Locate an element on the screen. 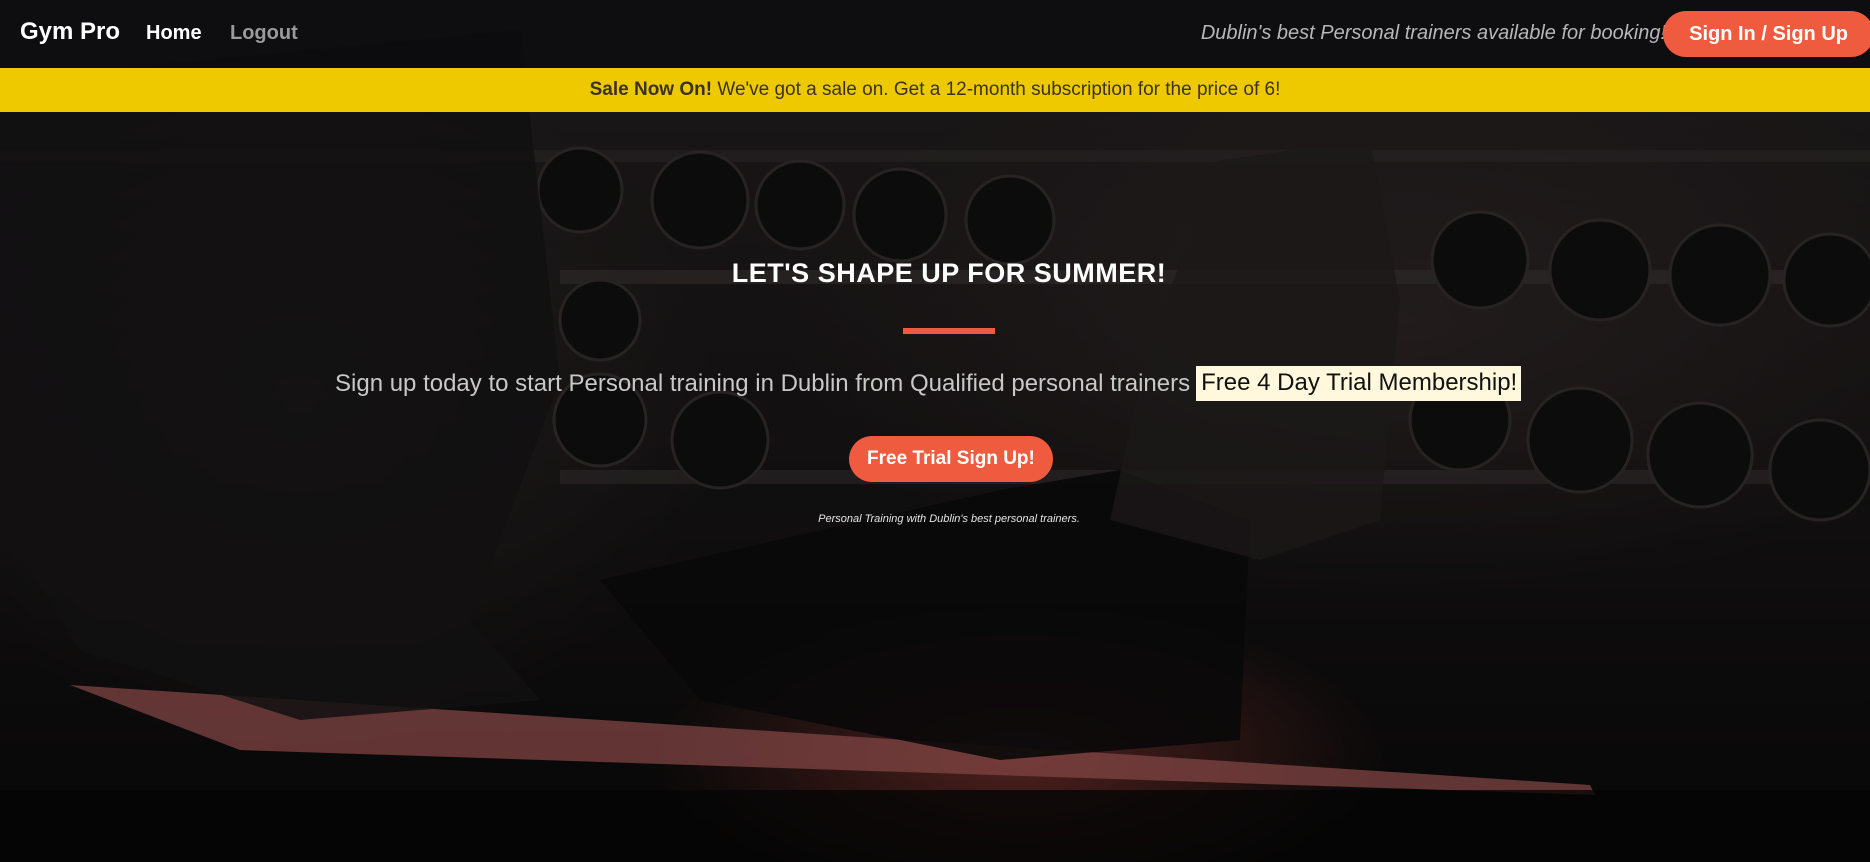 This screenshot has width=1870, height=862. free-trial-signup-button: Free Trial Sign Up! is located at coordinates (951, 459).